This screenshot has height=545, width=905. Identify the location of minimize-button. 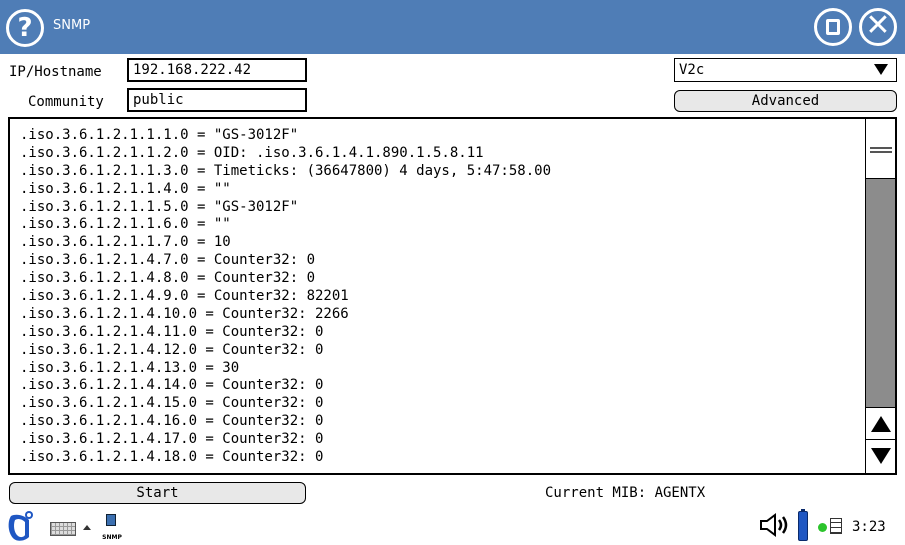
(833, 27).